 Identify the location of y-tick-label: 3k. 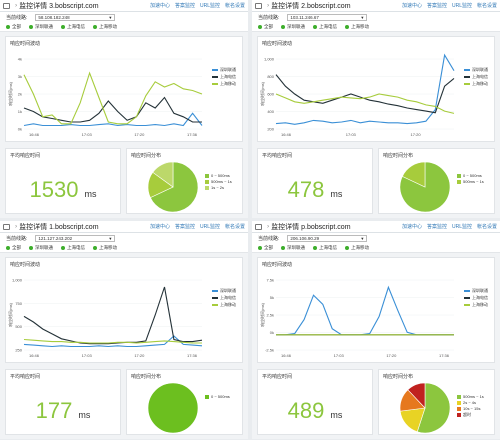
(20, 76).